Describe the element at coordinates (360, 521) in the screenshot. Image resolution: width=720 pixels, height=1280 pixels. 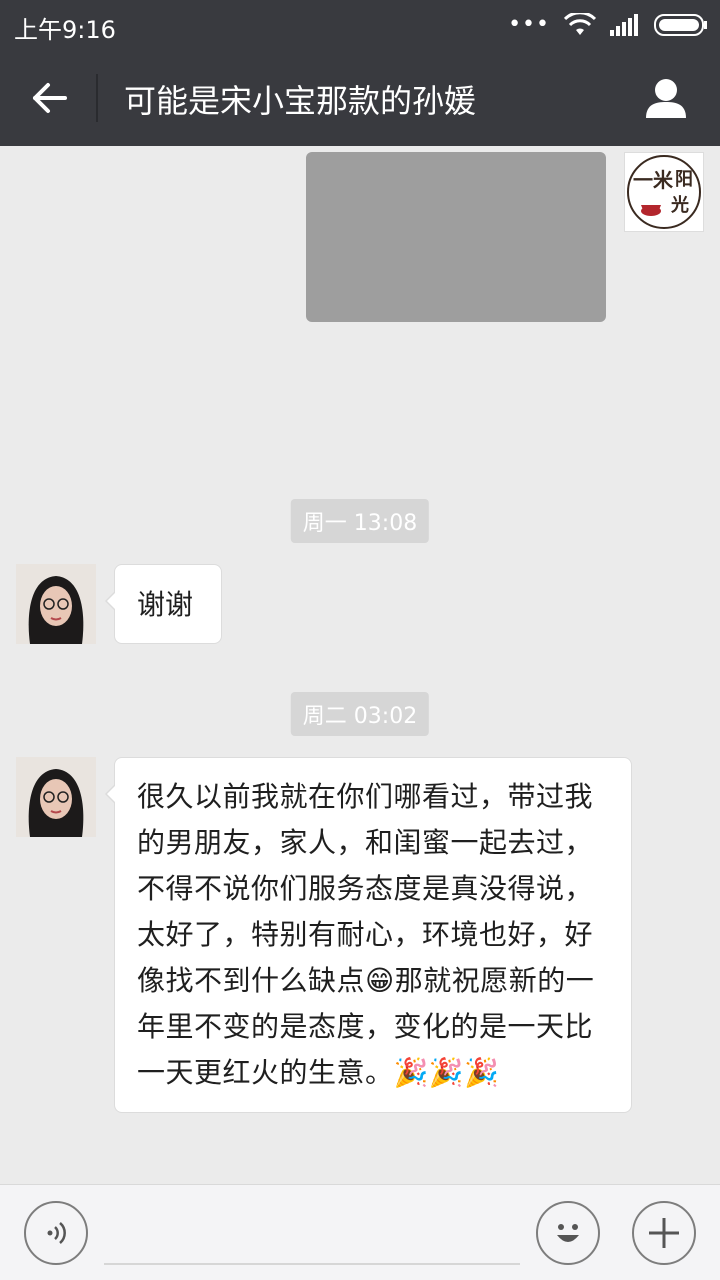
I see `timestamp: 周一 13:08` at that location.